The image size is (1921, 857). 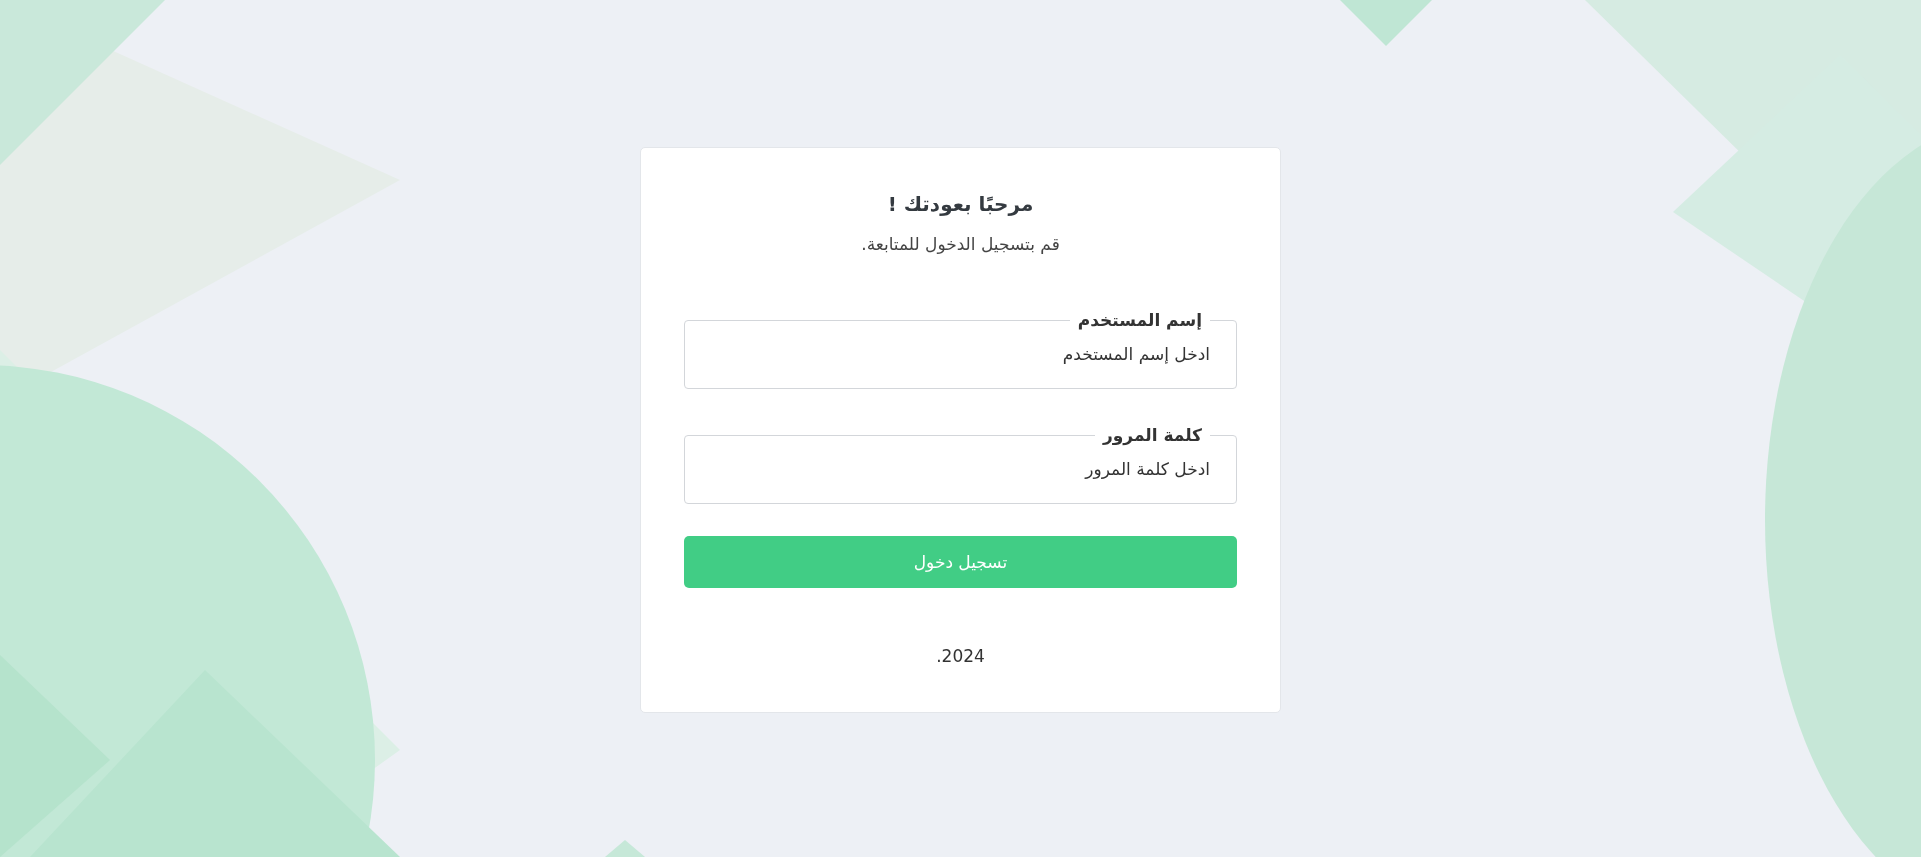 What do you see at coordinates (960, 656) in the screenshot?
I see `copyright-text: 2024.` at bounding box center [960, 656].